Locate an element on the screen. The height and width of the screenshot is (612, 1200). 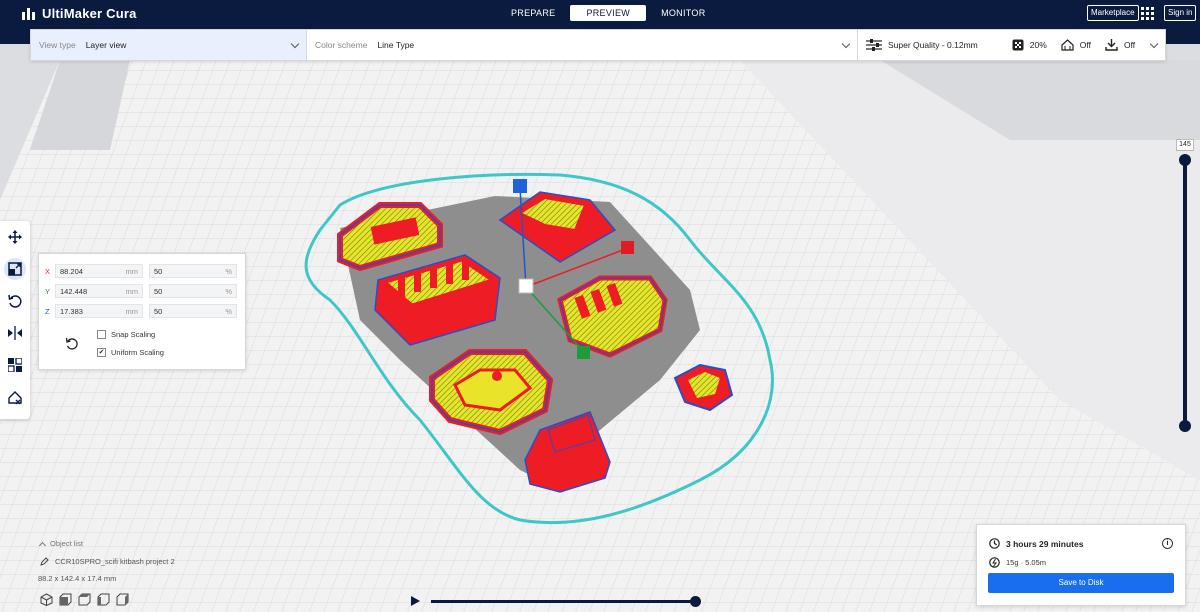
reset-scale-button is located at coordinates (71, 345).